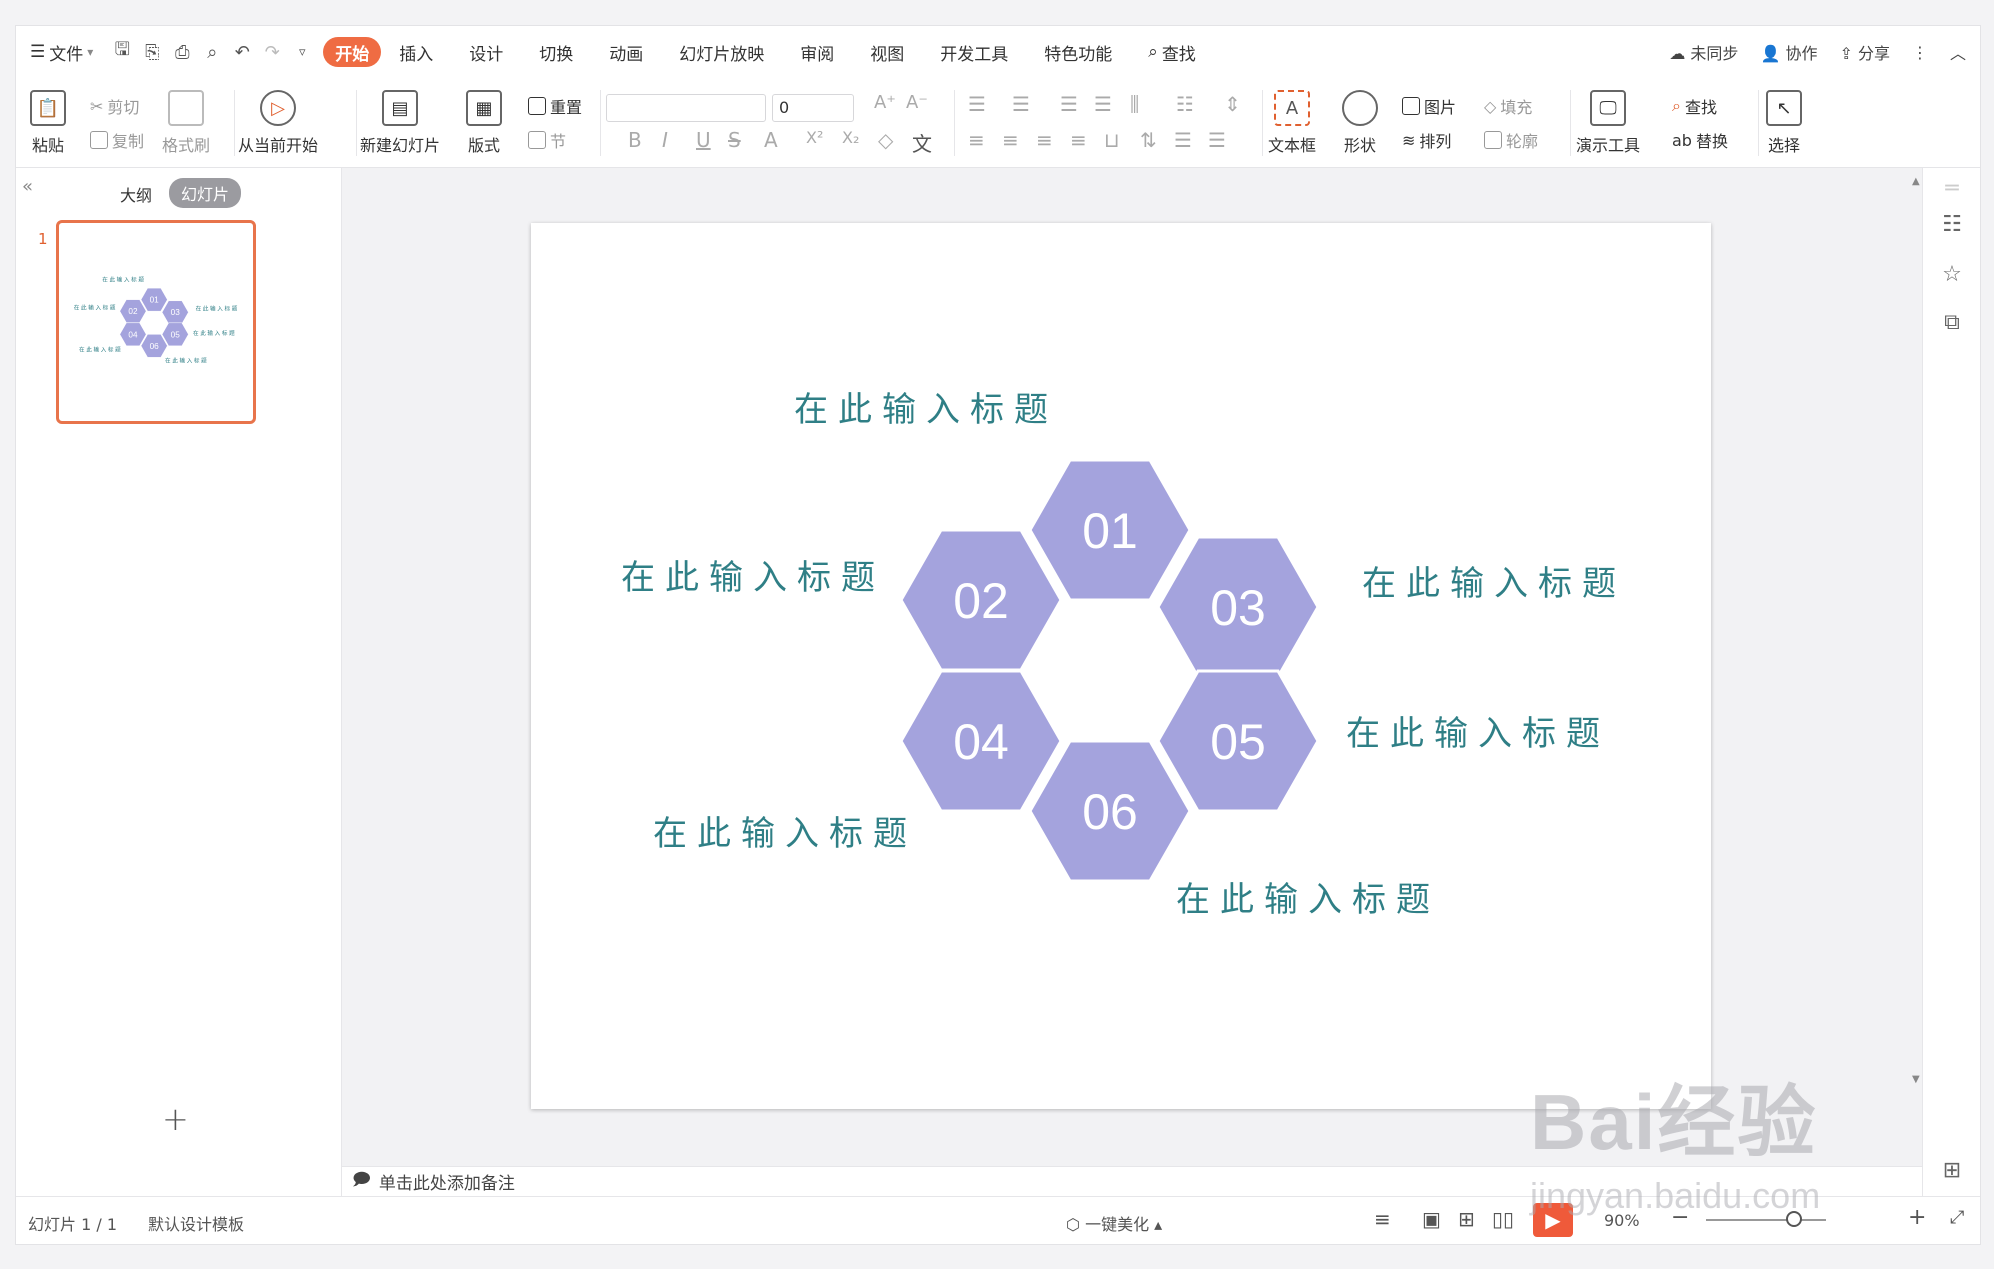  Describe the element at coordinates (1958, 52) in the screenshot. I see `collapse-ribbon-icon: ︿` at that location.